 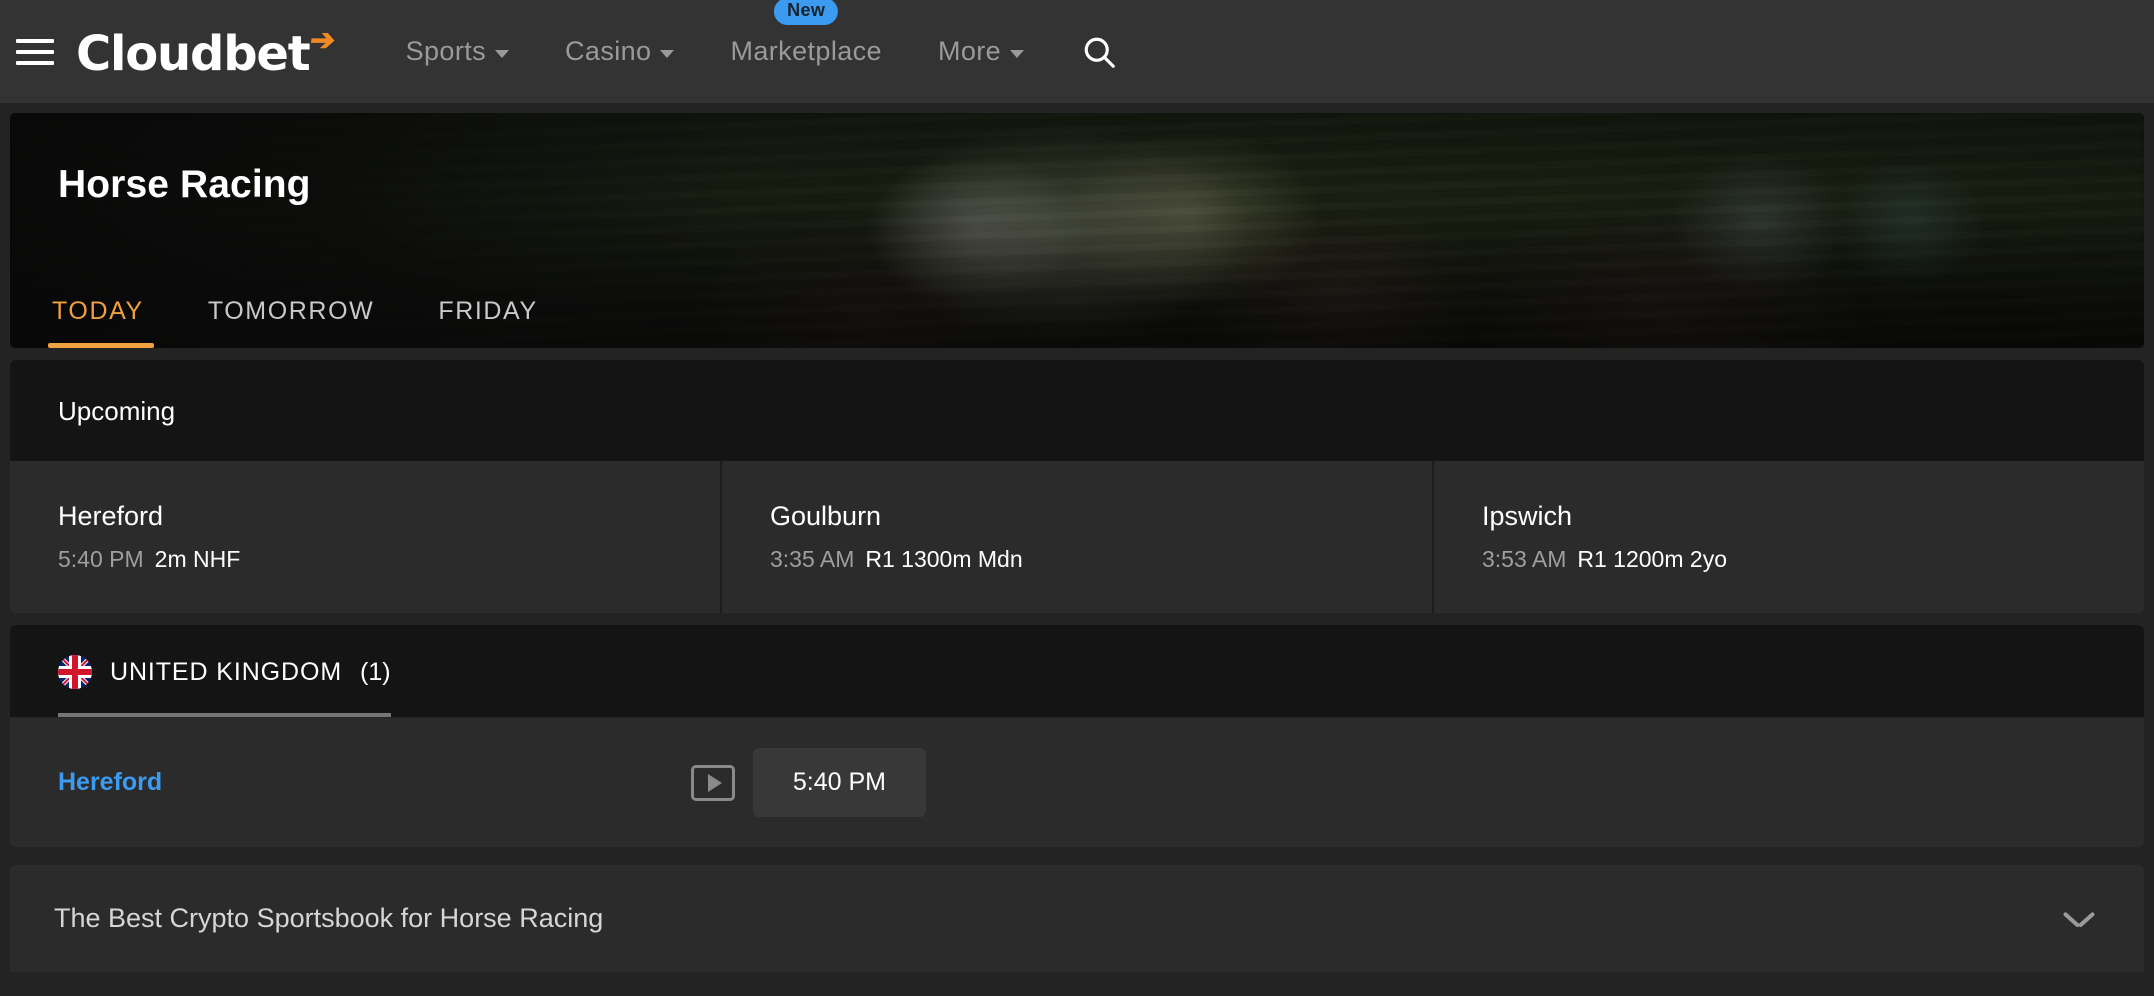 What do you see at coordinates (806, 12) in the screenshot?
I see `new-badge: New` at bounding box center [806, 12].